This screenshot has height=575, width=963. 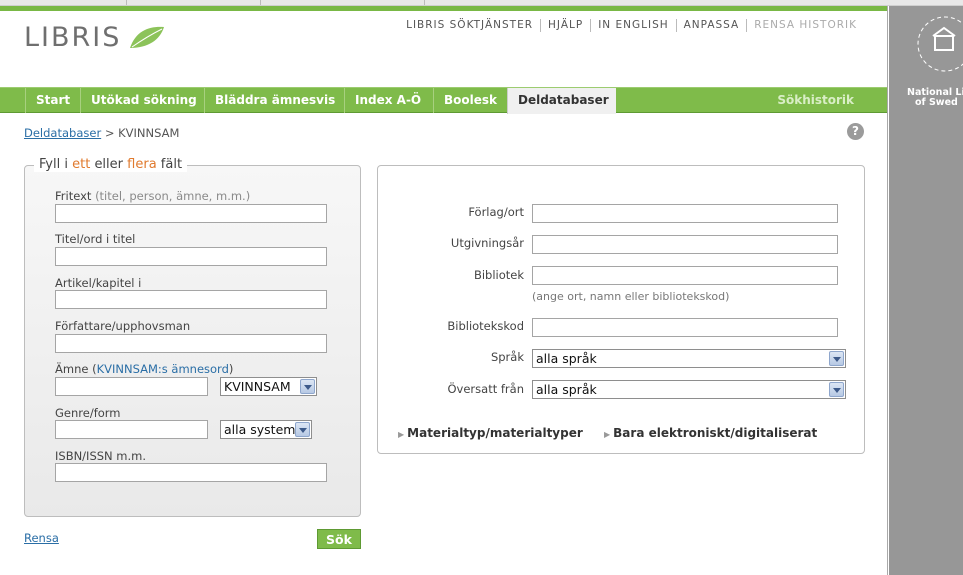 What do you see at coordinates (98, 283) in the screenshot?
I see `artikel-label: Artikel/kapitel i` at bounding box center [98, 283].